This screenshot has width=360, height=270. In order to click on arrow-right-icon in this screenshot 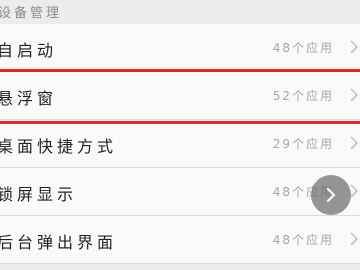, I will do `click(331, 195)`.